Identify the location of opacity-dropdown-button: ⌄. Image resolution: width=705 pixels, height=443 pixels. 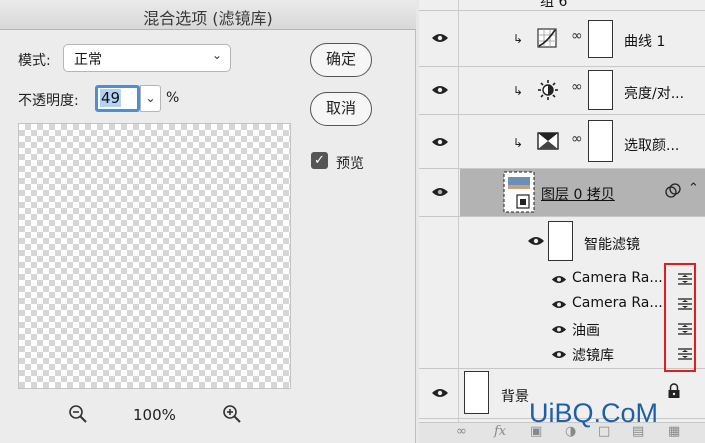
(150, 98).